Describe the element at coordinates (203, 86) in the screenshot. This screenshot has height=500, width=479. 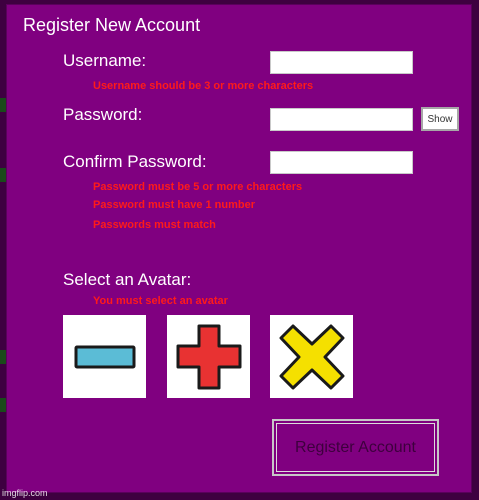
I see `username-error: Username should be 3 or more characters` at that location.